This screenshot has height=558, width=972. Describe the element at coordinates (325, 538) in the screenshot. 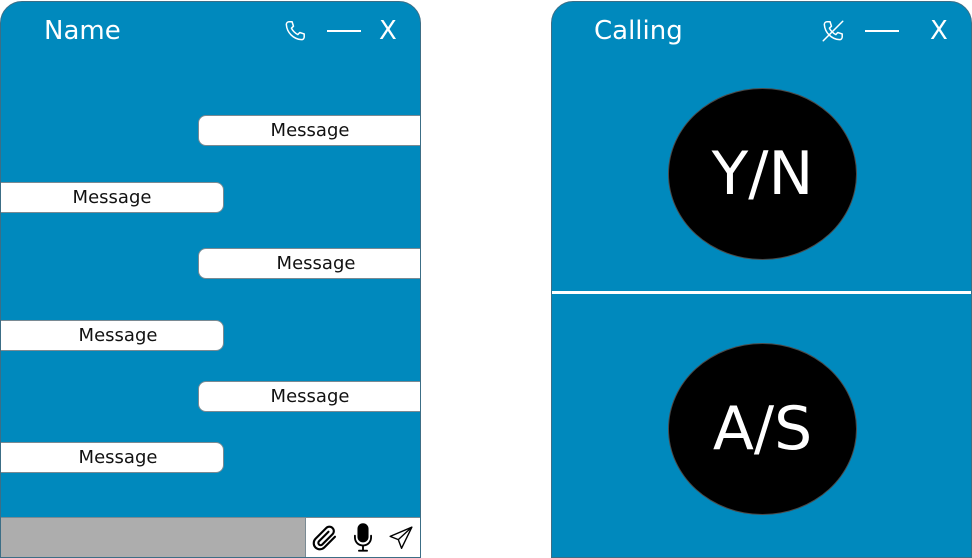

I see `paperclip-icon` at that location.